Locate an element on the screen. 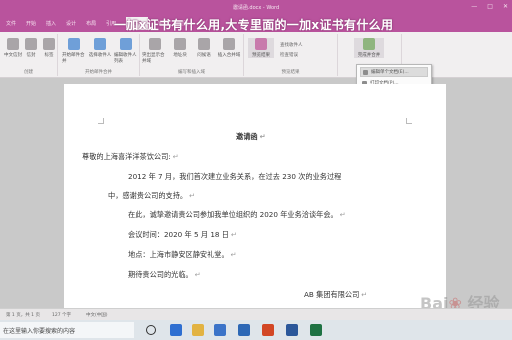 The height and width of the screenshot is (340, 512). preview-results-button: 预览结果 is located at coordinates (261, 48).